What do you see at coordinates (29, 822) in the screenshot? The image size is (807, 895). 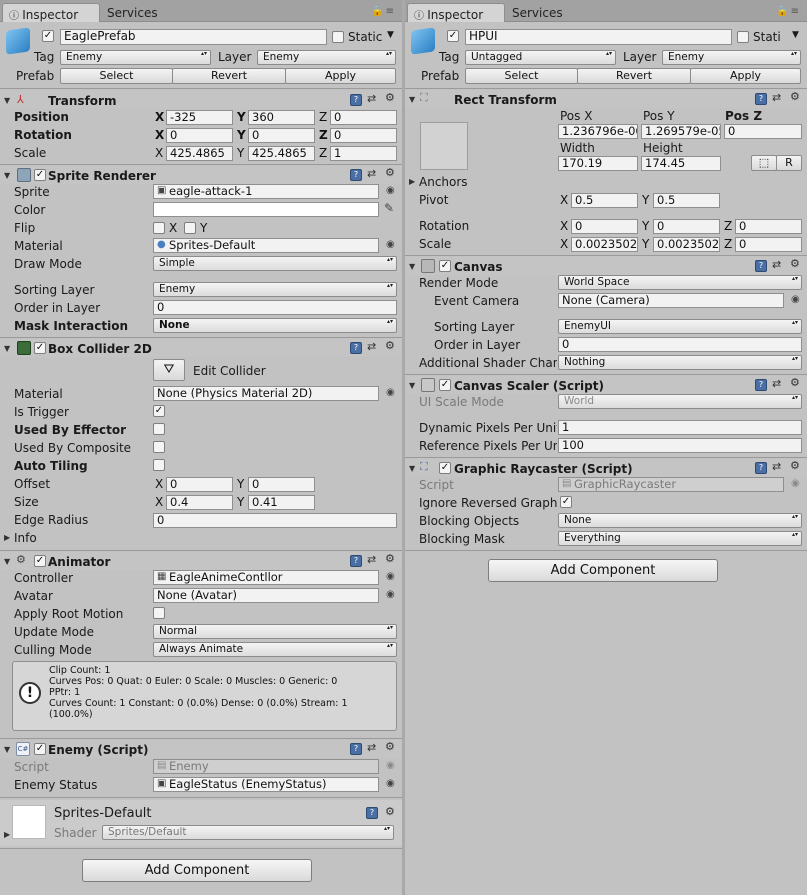 I see `material-preview-thumbnail` at bounding box center [29, 822].